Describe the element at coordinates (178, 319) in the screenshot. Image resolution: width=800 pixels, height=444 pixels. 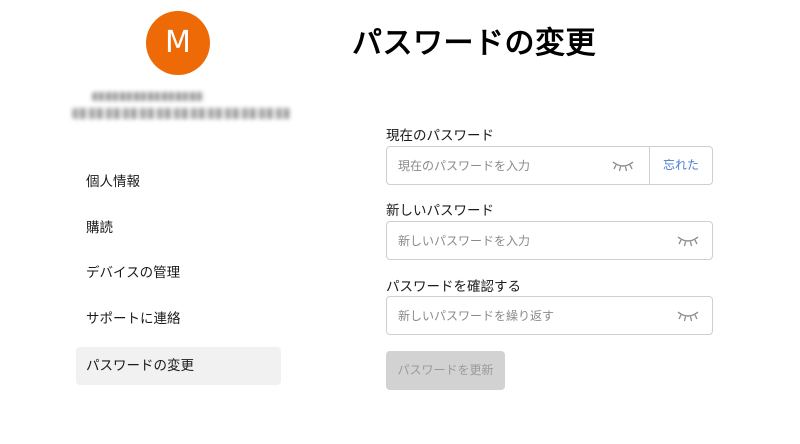
I see `sidebar-item-contact-support: サポートに連絡` at that location.